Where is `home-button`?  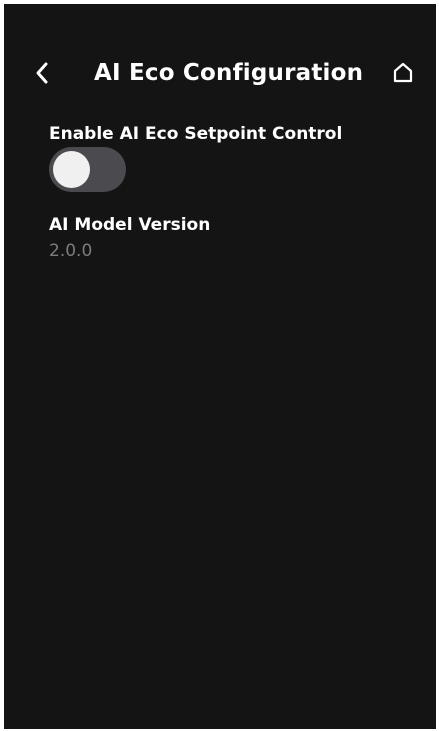 home-button is located at coordinates (403, 72).